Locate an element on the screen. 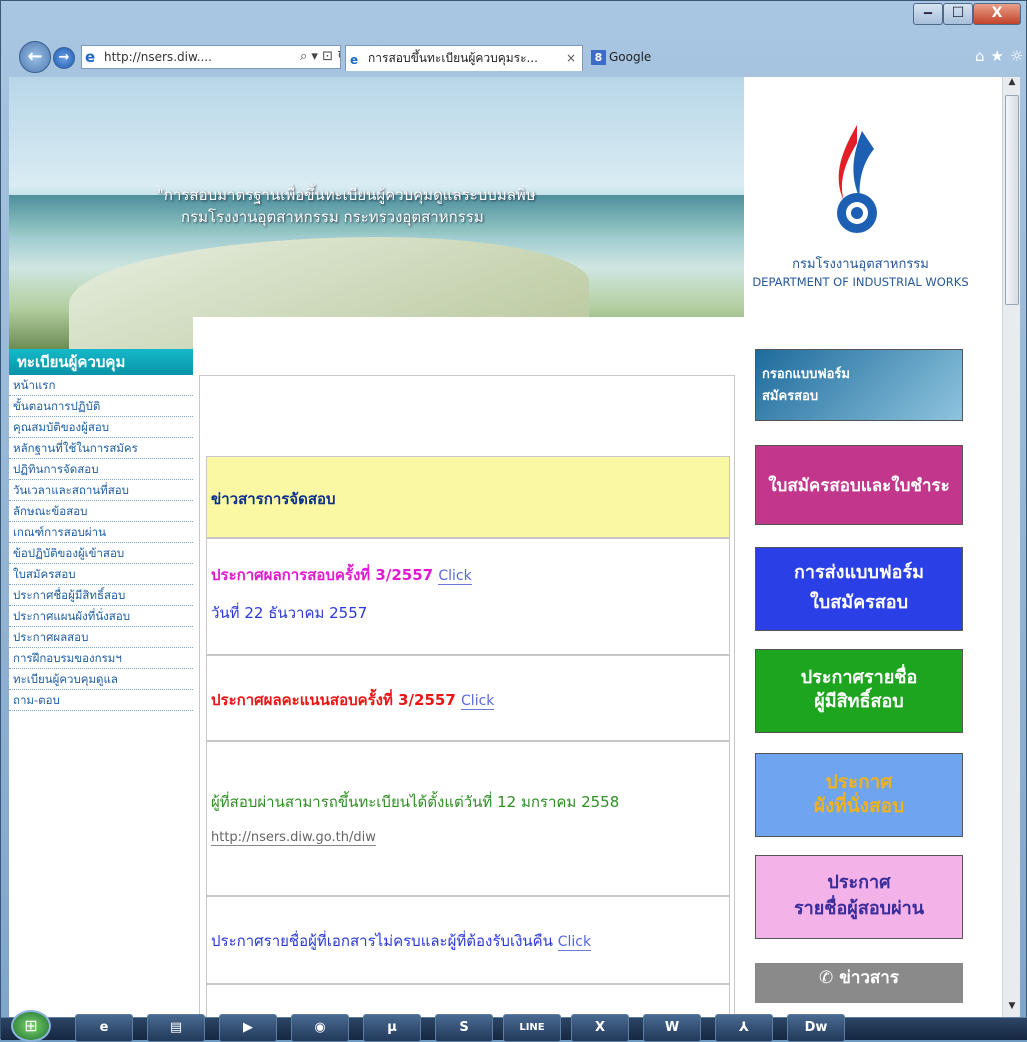 The image size is (1027, 1042). news-item-date: วันที่ 22 ธันวาคม 2557 is located at coordinates (289, 613).